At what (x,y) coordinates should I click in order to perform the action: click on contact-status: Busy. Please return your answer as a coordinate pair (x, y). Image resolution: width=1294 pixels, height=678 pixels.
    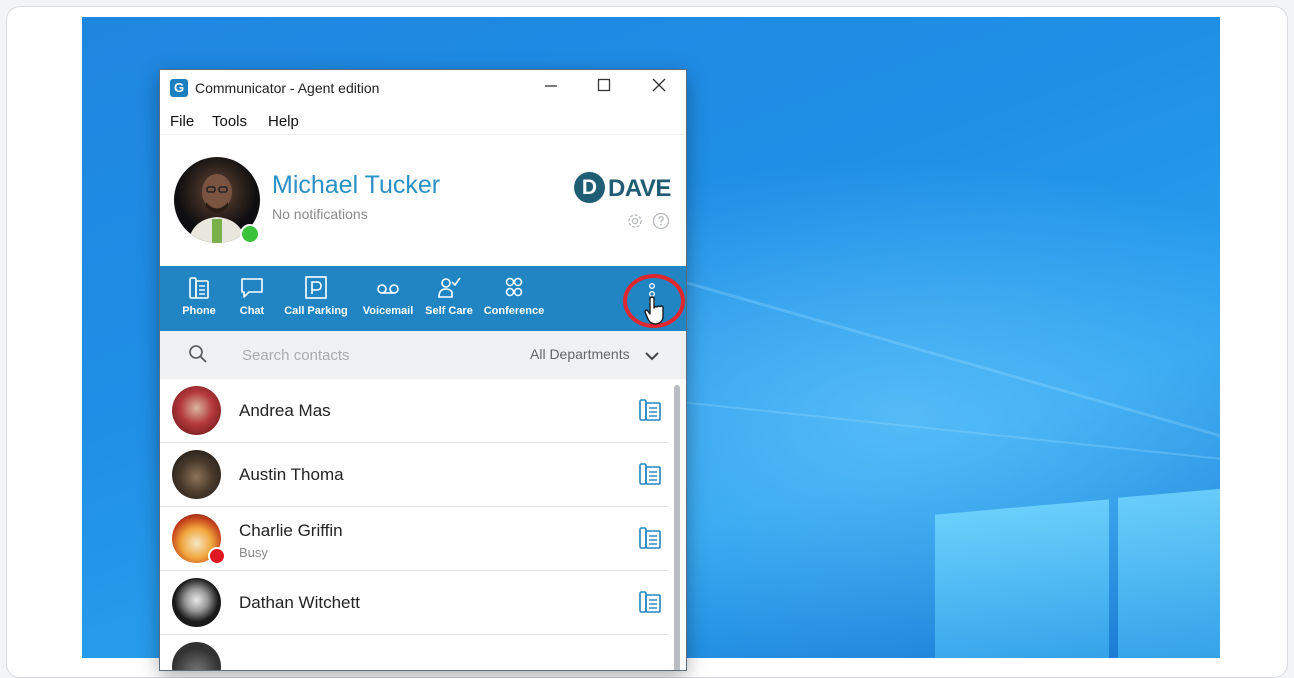
    Looking at the image, I should click on (253, 552).